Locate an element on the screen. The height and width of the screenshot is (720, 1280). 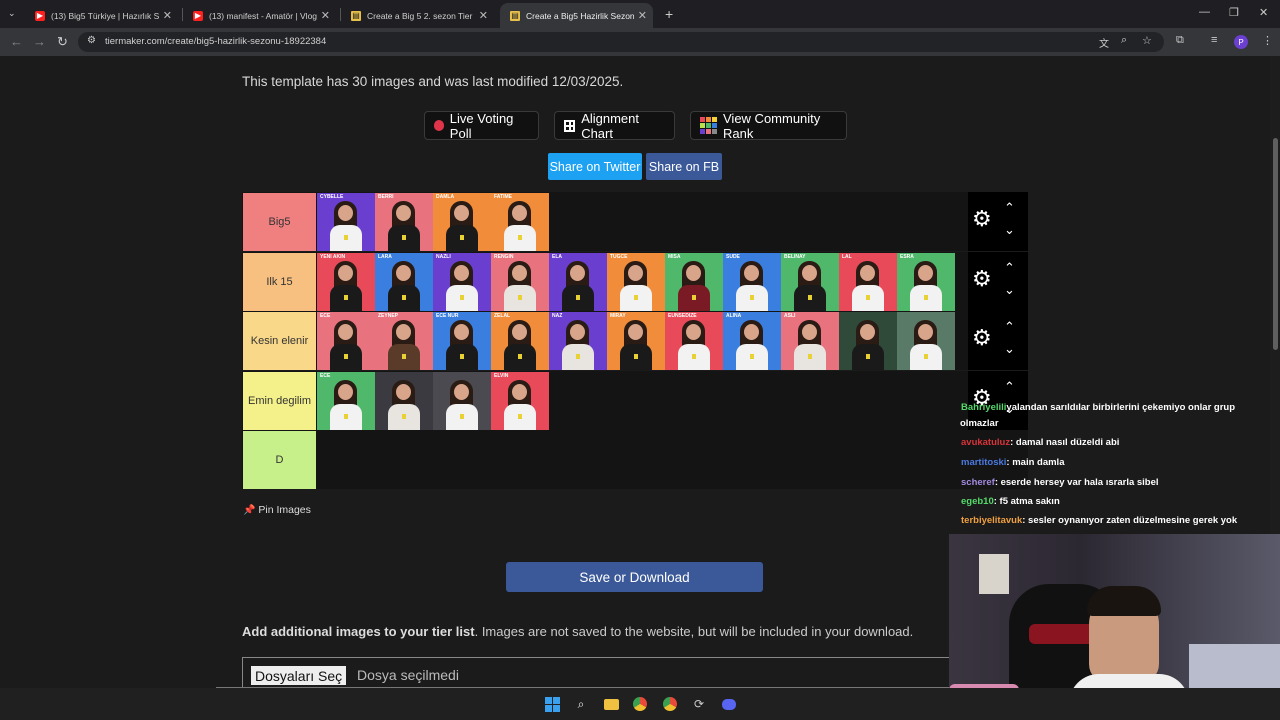
profile-avatar: P is located at coordinates (1241, 42).